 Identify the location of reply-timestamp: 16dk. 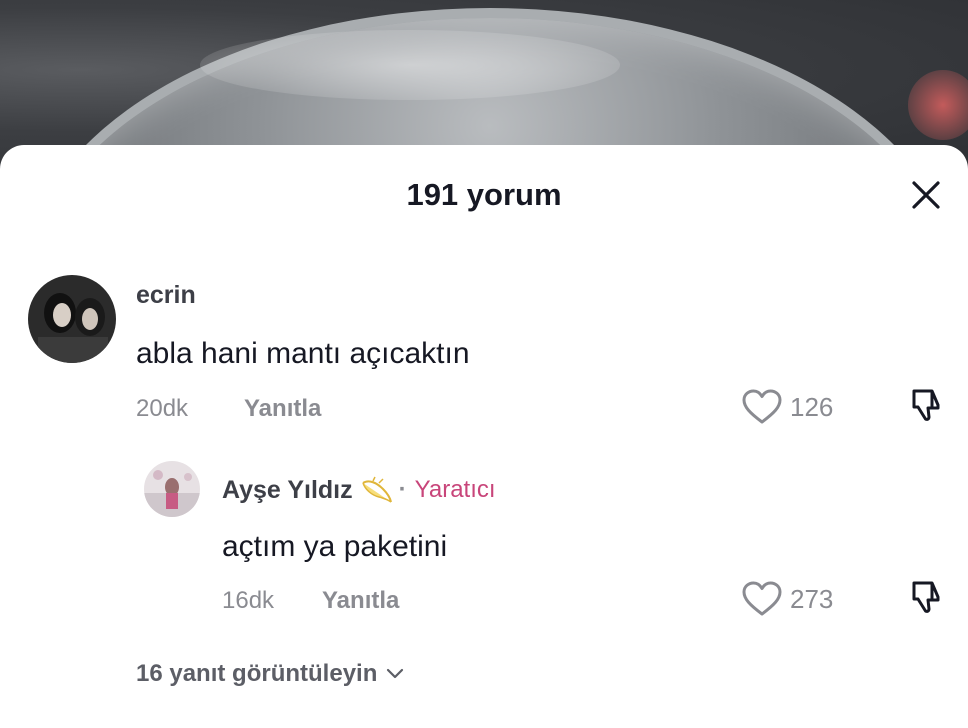
(248, 600).